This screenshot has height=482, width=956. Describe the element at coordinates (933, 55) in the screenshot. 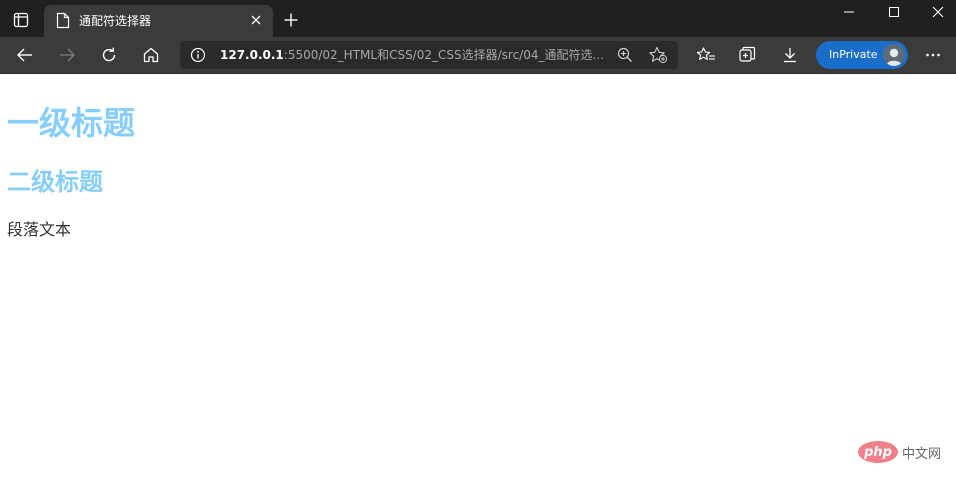

I see `more-icon` at that location.